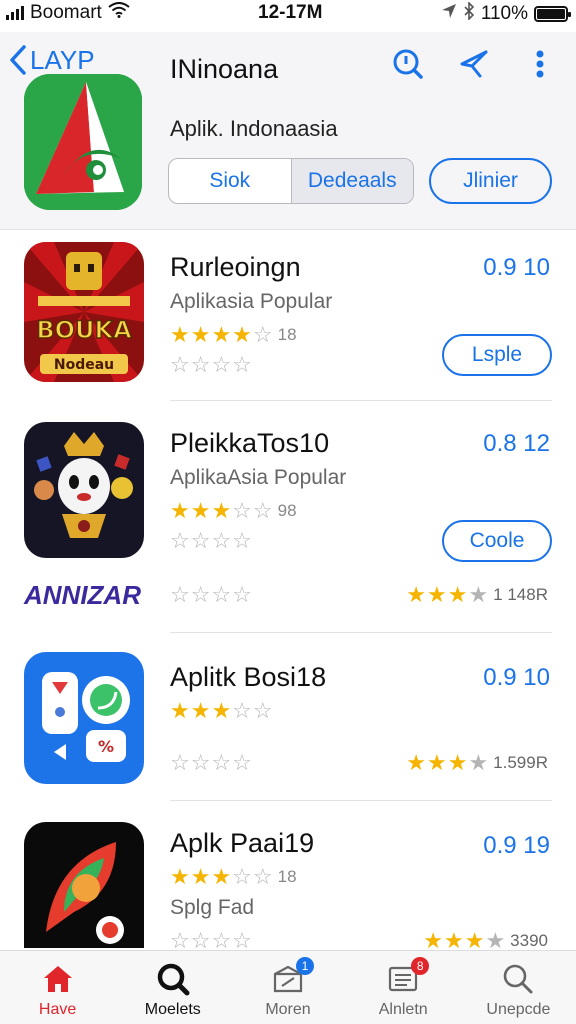 This screenshot has width=576, height=1024. What do you see at coordinates (540, 64) in the screenshot?
I see `more-icon` at bounding box center [540, 64].